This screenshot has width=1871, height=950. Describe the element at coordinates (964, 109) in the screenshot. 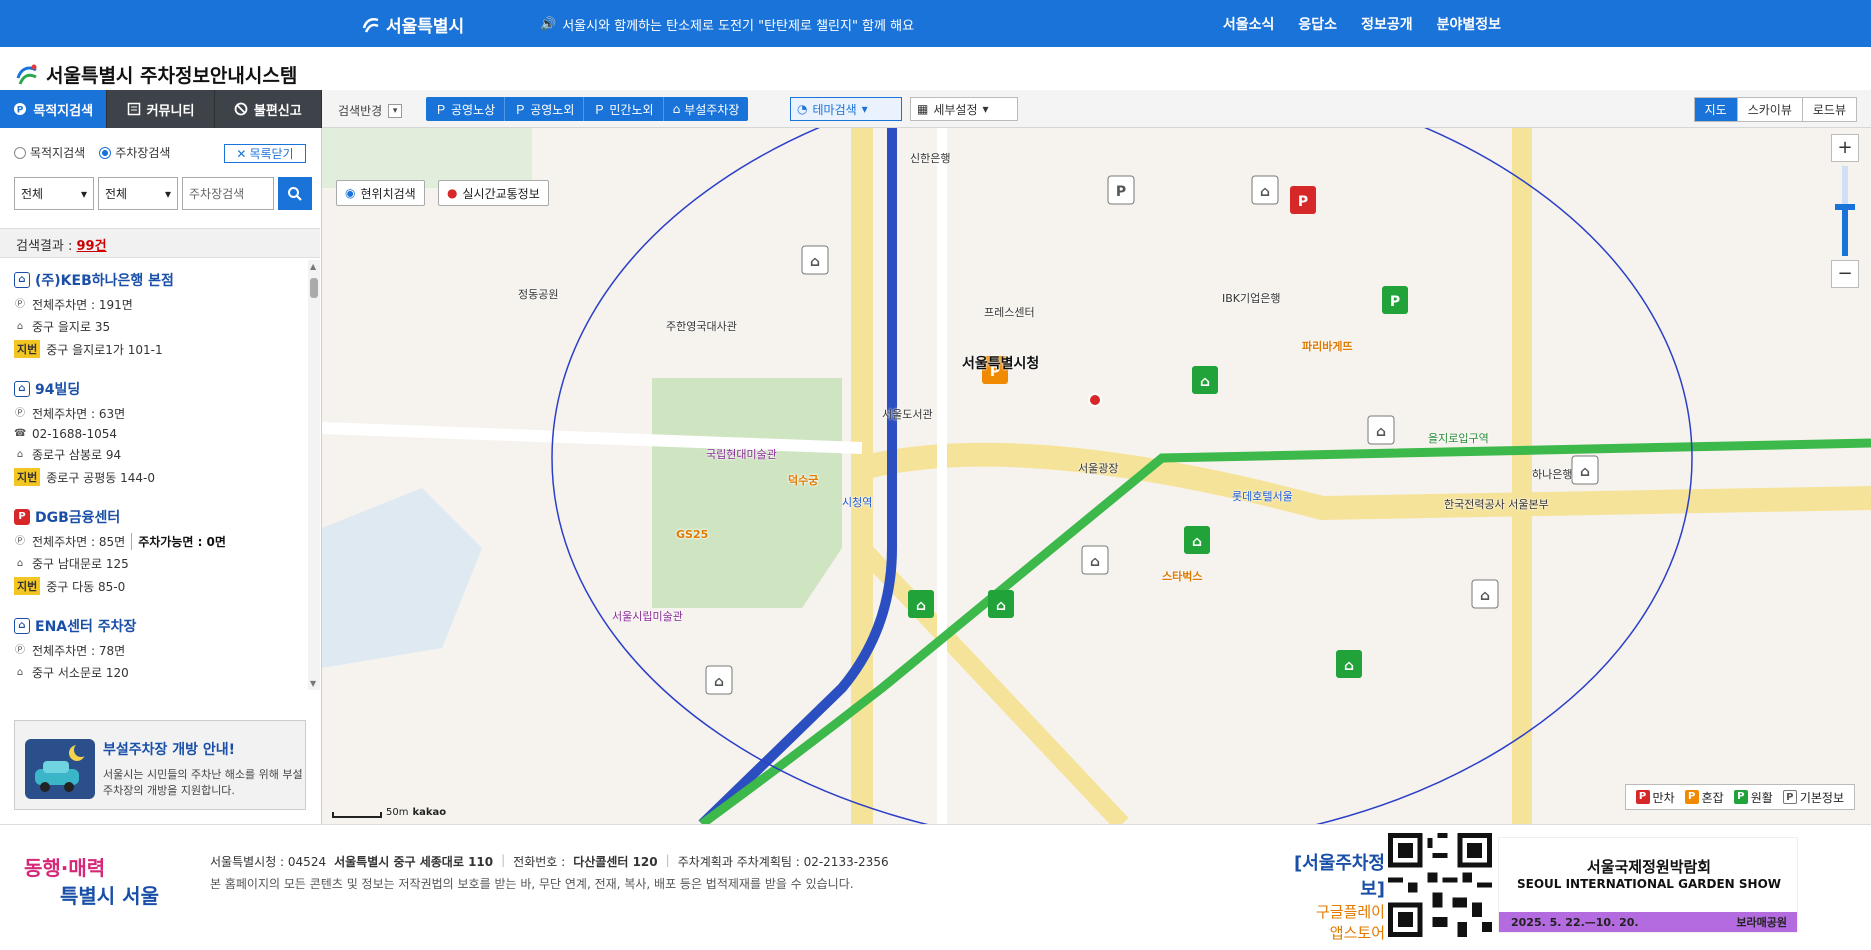

I see `detail-settings: ▦ 세부설정 ▾` at that location.